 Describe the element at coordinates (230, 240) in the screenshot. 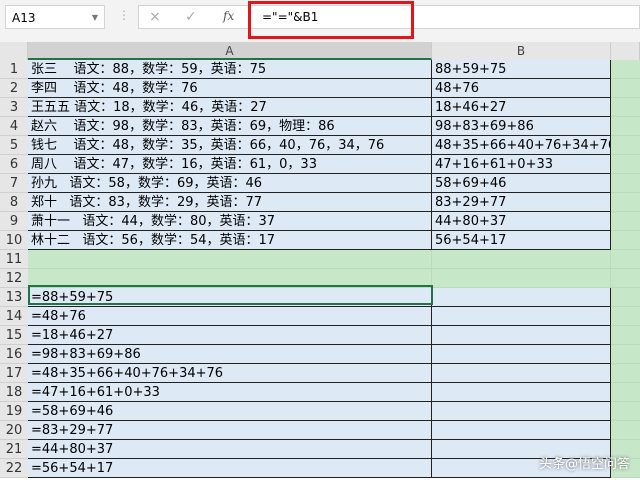

I see `cell-a: 林十二 语文：56，数学：54，英语：17` at that location.